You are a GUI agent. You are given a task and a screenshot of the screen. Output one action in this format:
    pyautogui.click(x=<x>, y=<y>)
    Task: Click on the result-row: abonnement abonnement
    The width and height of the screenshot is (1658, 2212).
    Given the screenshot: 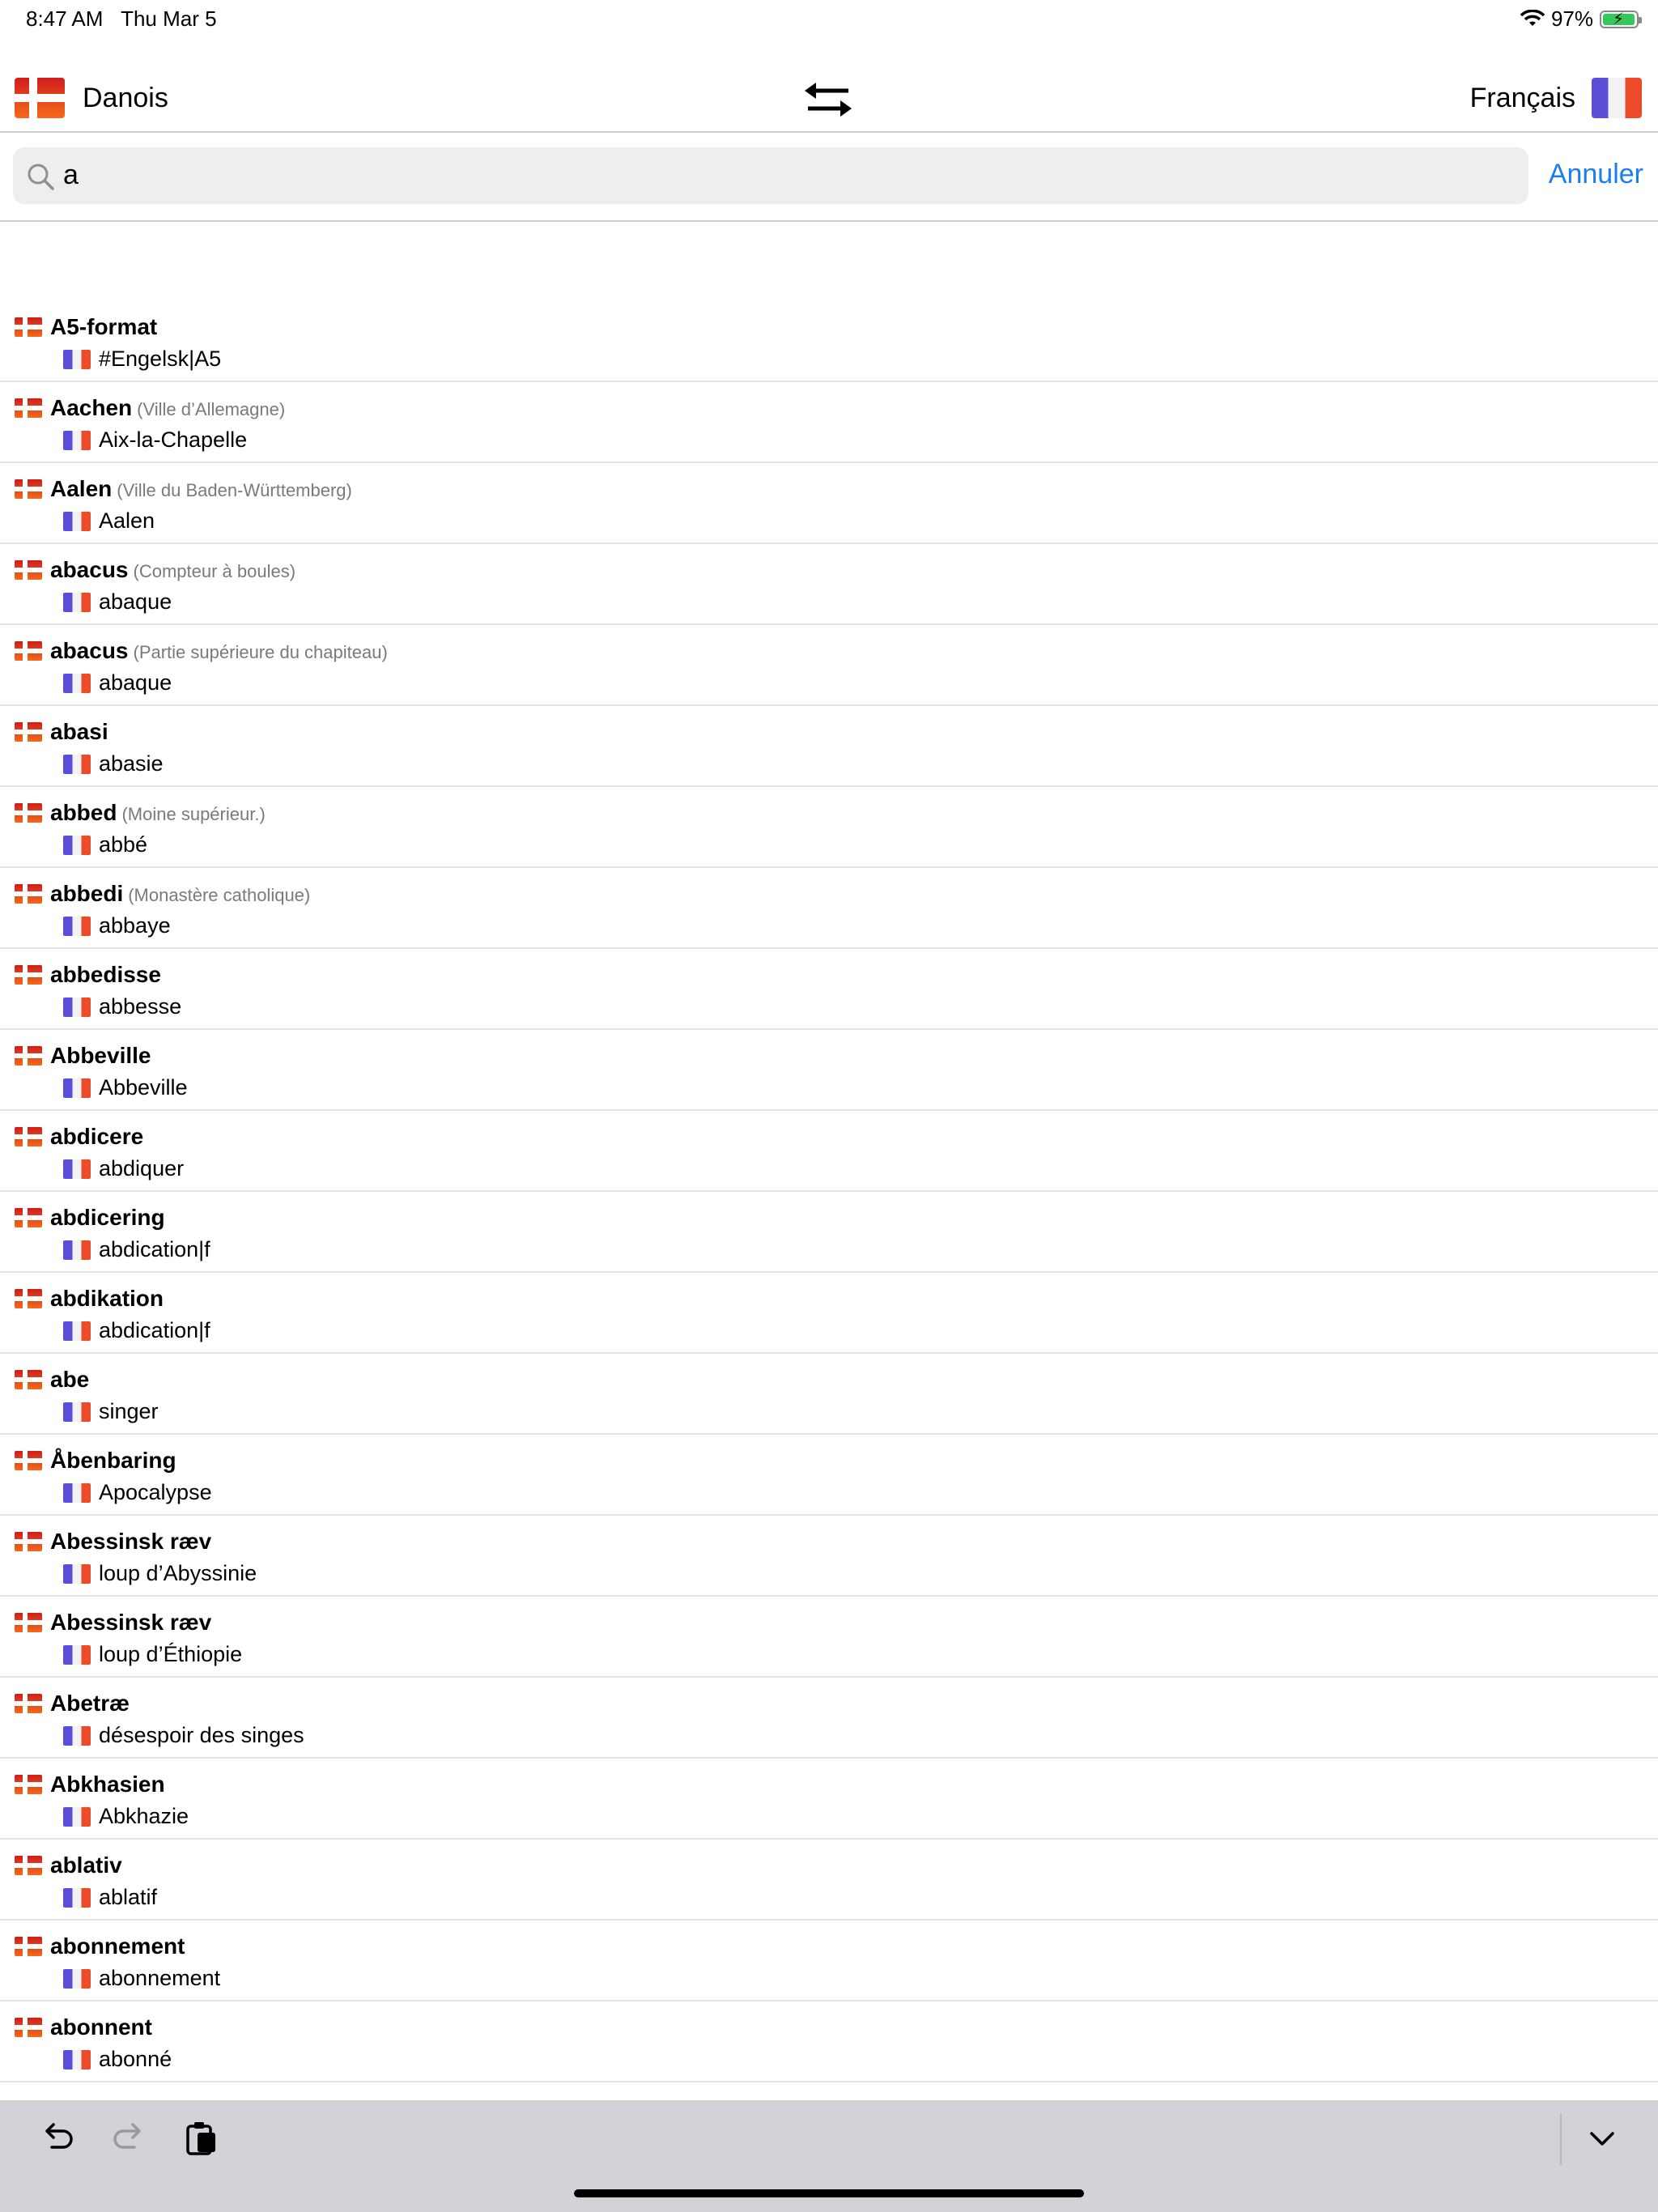 What is the action you would take?
    pyautogui.click(x=829, y=1961)
    